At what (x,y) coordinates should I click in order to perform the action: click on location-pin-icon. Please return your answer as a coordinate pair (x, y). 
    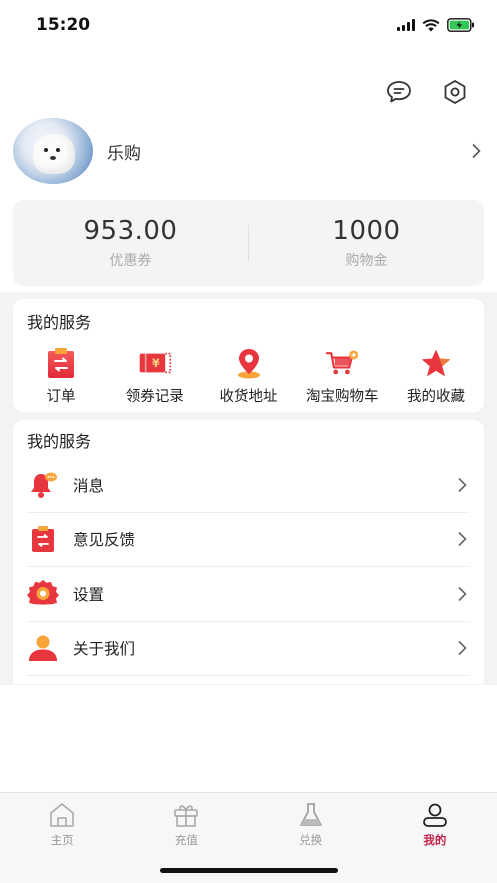
    Looking at the image, I should click on (249, 363).